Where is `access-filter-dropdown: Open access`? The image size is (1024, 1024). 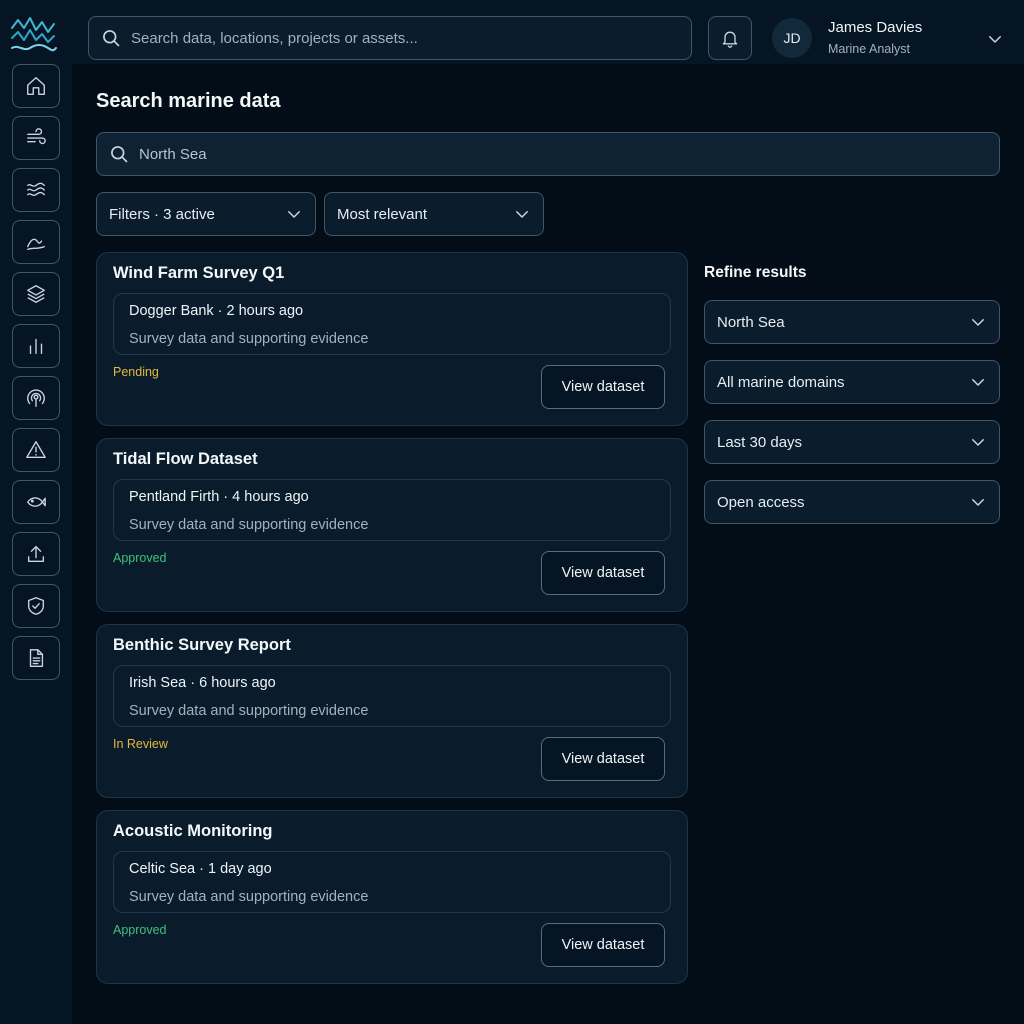
access-filter-dropdown: Open access is located at coordinates (852, 502).